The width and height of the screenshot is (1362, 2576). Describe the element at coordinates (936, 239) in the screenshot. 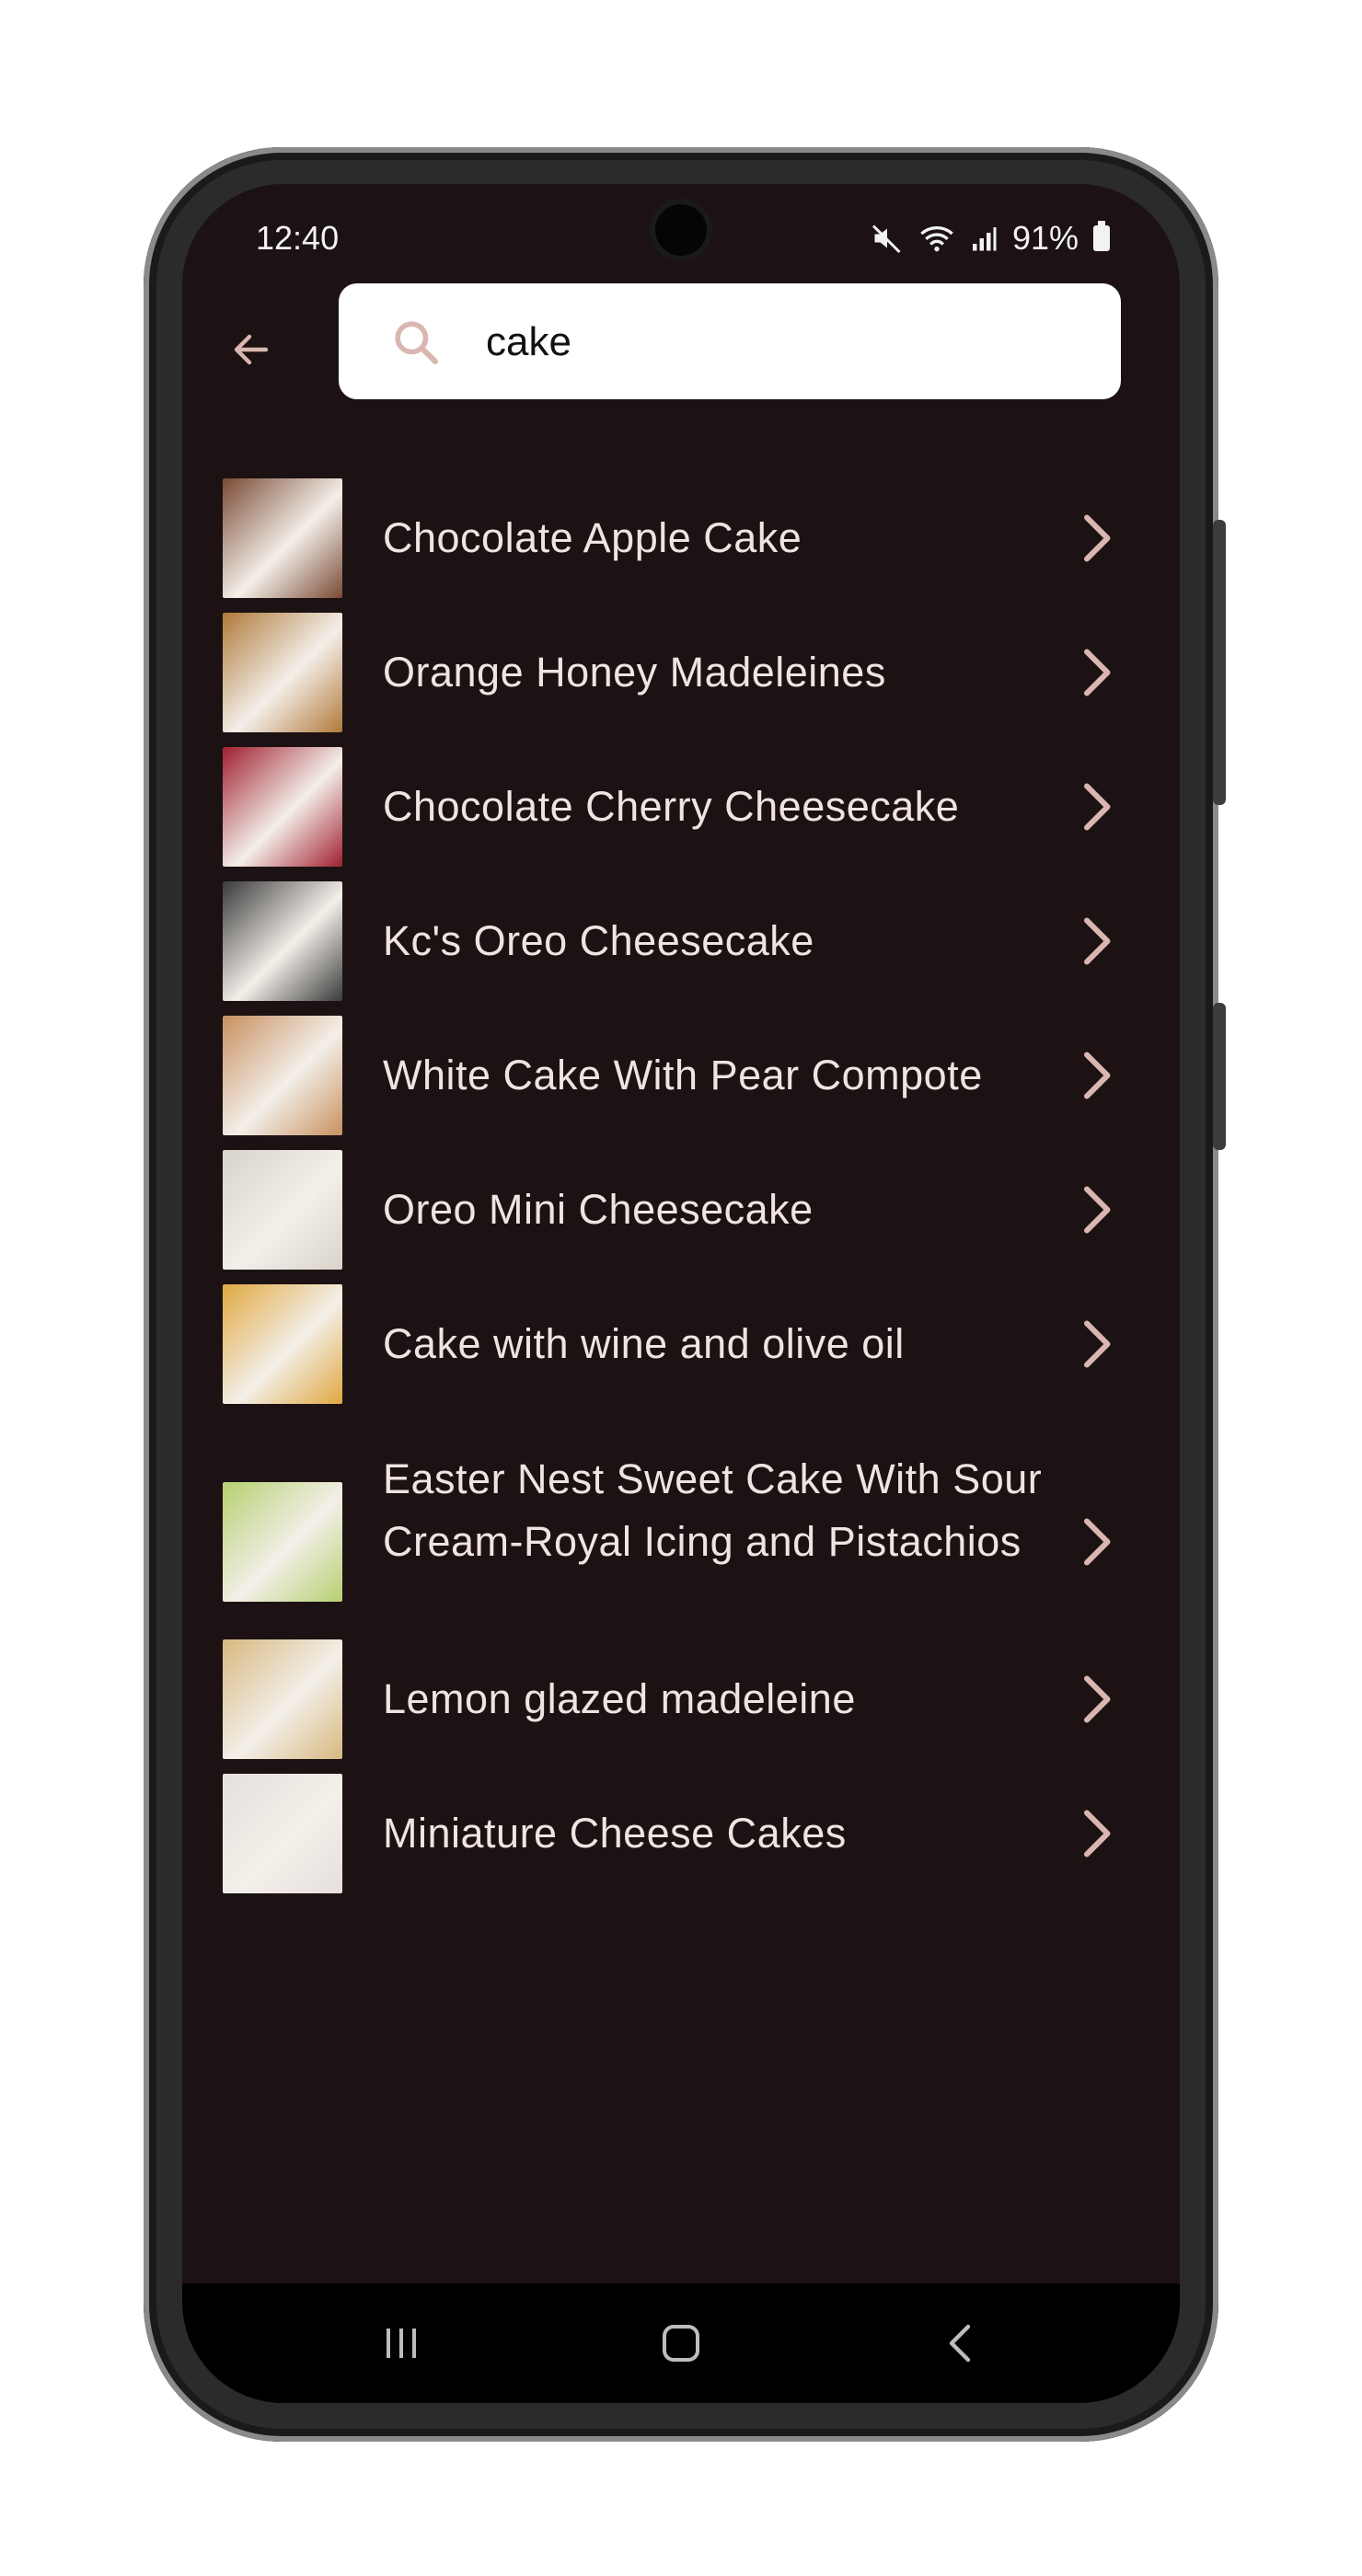

I see `wifi-icon` at that location.